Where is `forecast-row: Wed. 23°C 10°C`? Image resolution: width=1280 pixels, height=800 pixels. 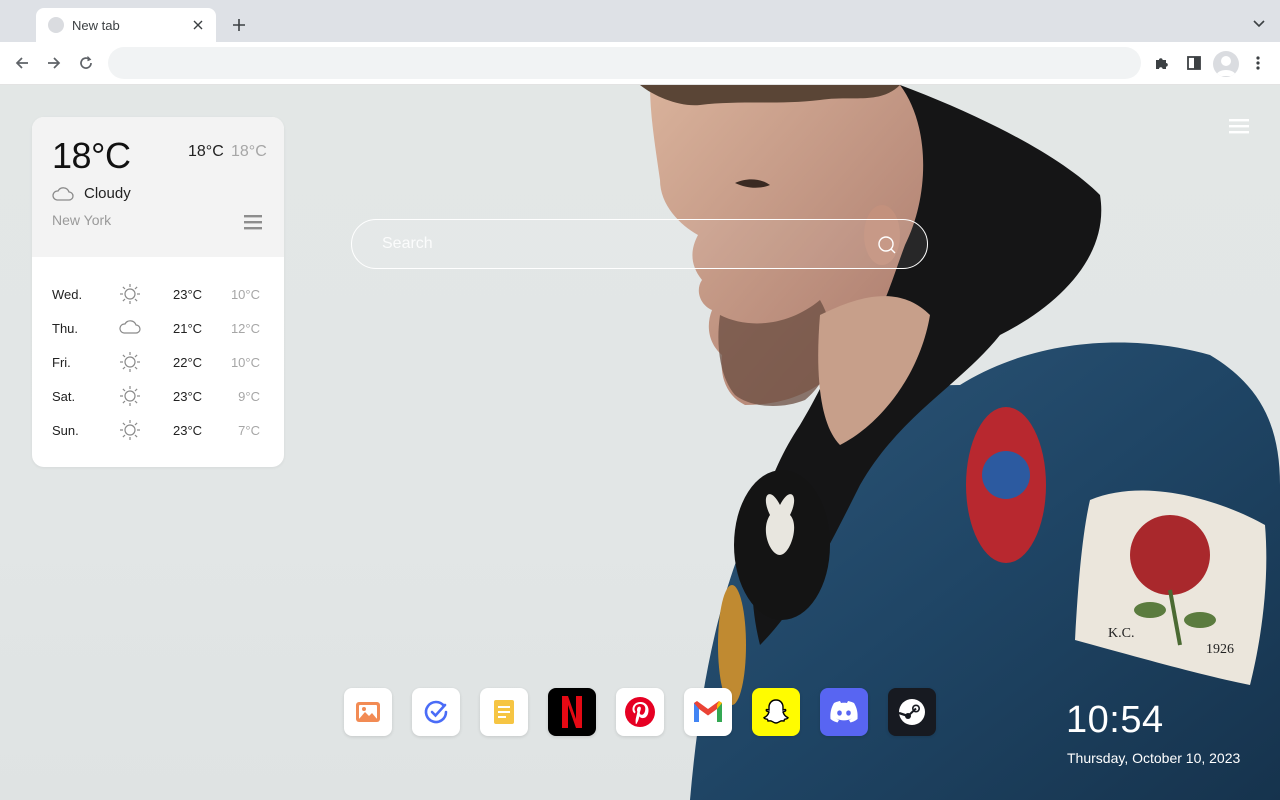
forecast-row: Wed. 23°C 10°C is located at coordinates (158, 294).